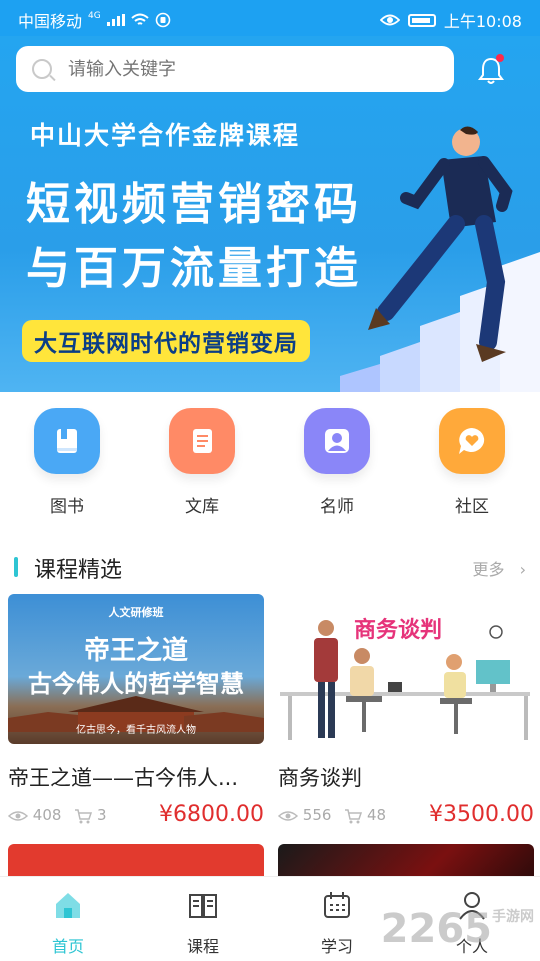 Image resolution: width=540 pixels, height=961 pixels. Describe the element at coordinates (317, 815) in the screenshot. I see `view-count: 556` at that location.